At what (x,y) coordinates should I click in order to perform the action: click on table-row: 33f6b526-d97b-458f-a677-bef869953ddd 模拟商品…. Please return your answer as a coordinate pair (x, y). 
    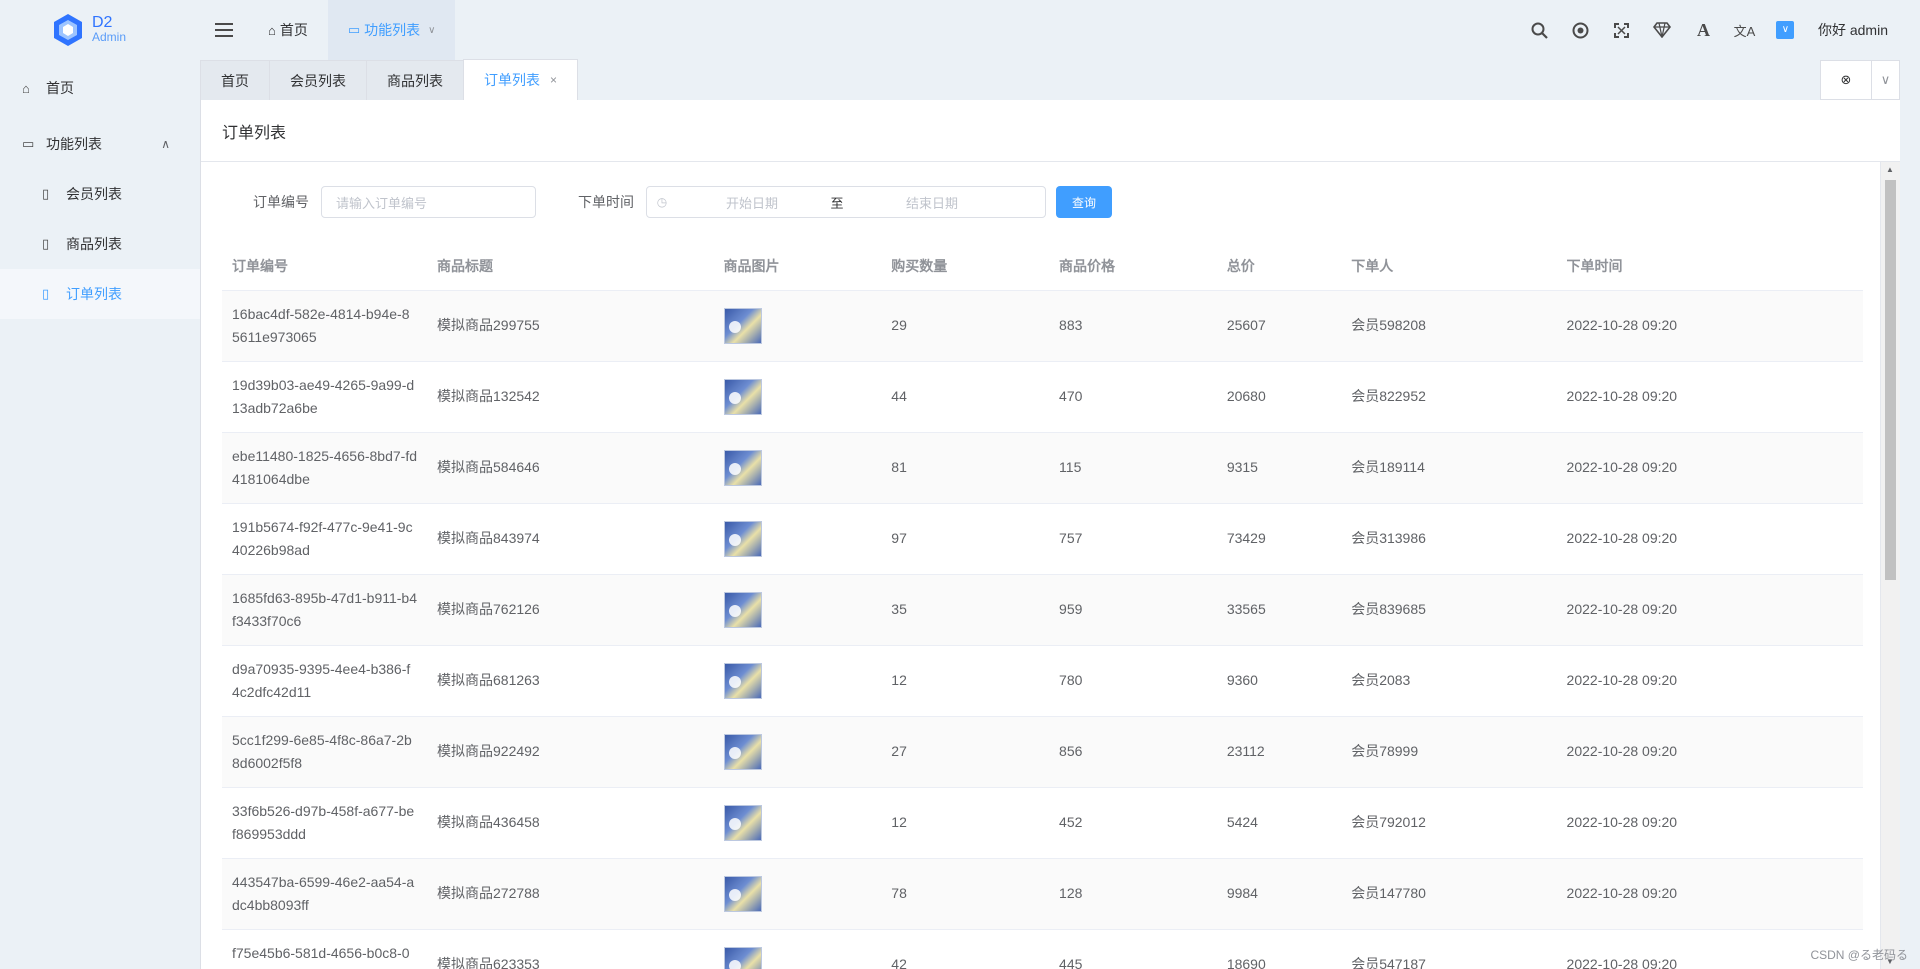
    Looking at the image, I should click on (1042, 823).